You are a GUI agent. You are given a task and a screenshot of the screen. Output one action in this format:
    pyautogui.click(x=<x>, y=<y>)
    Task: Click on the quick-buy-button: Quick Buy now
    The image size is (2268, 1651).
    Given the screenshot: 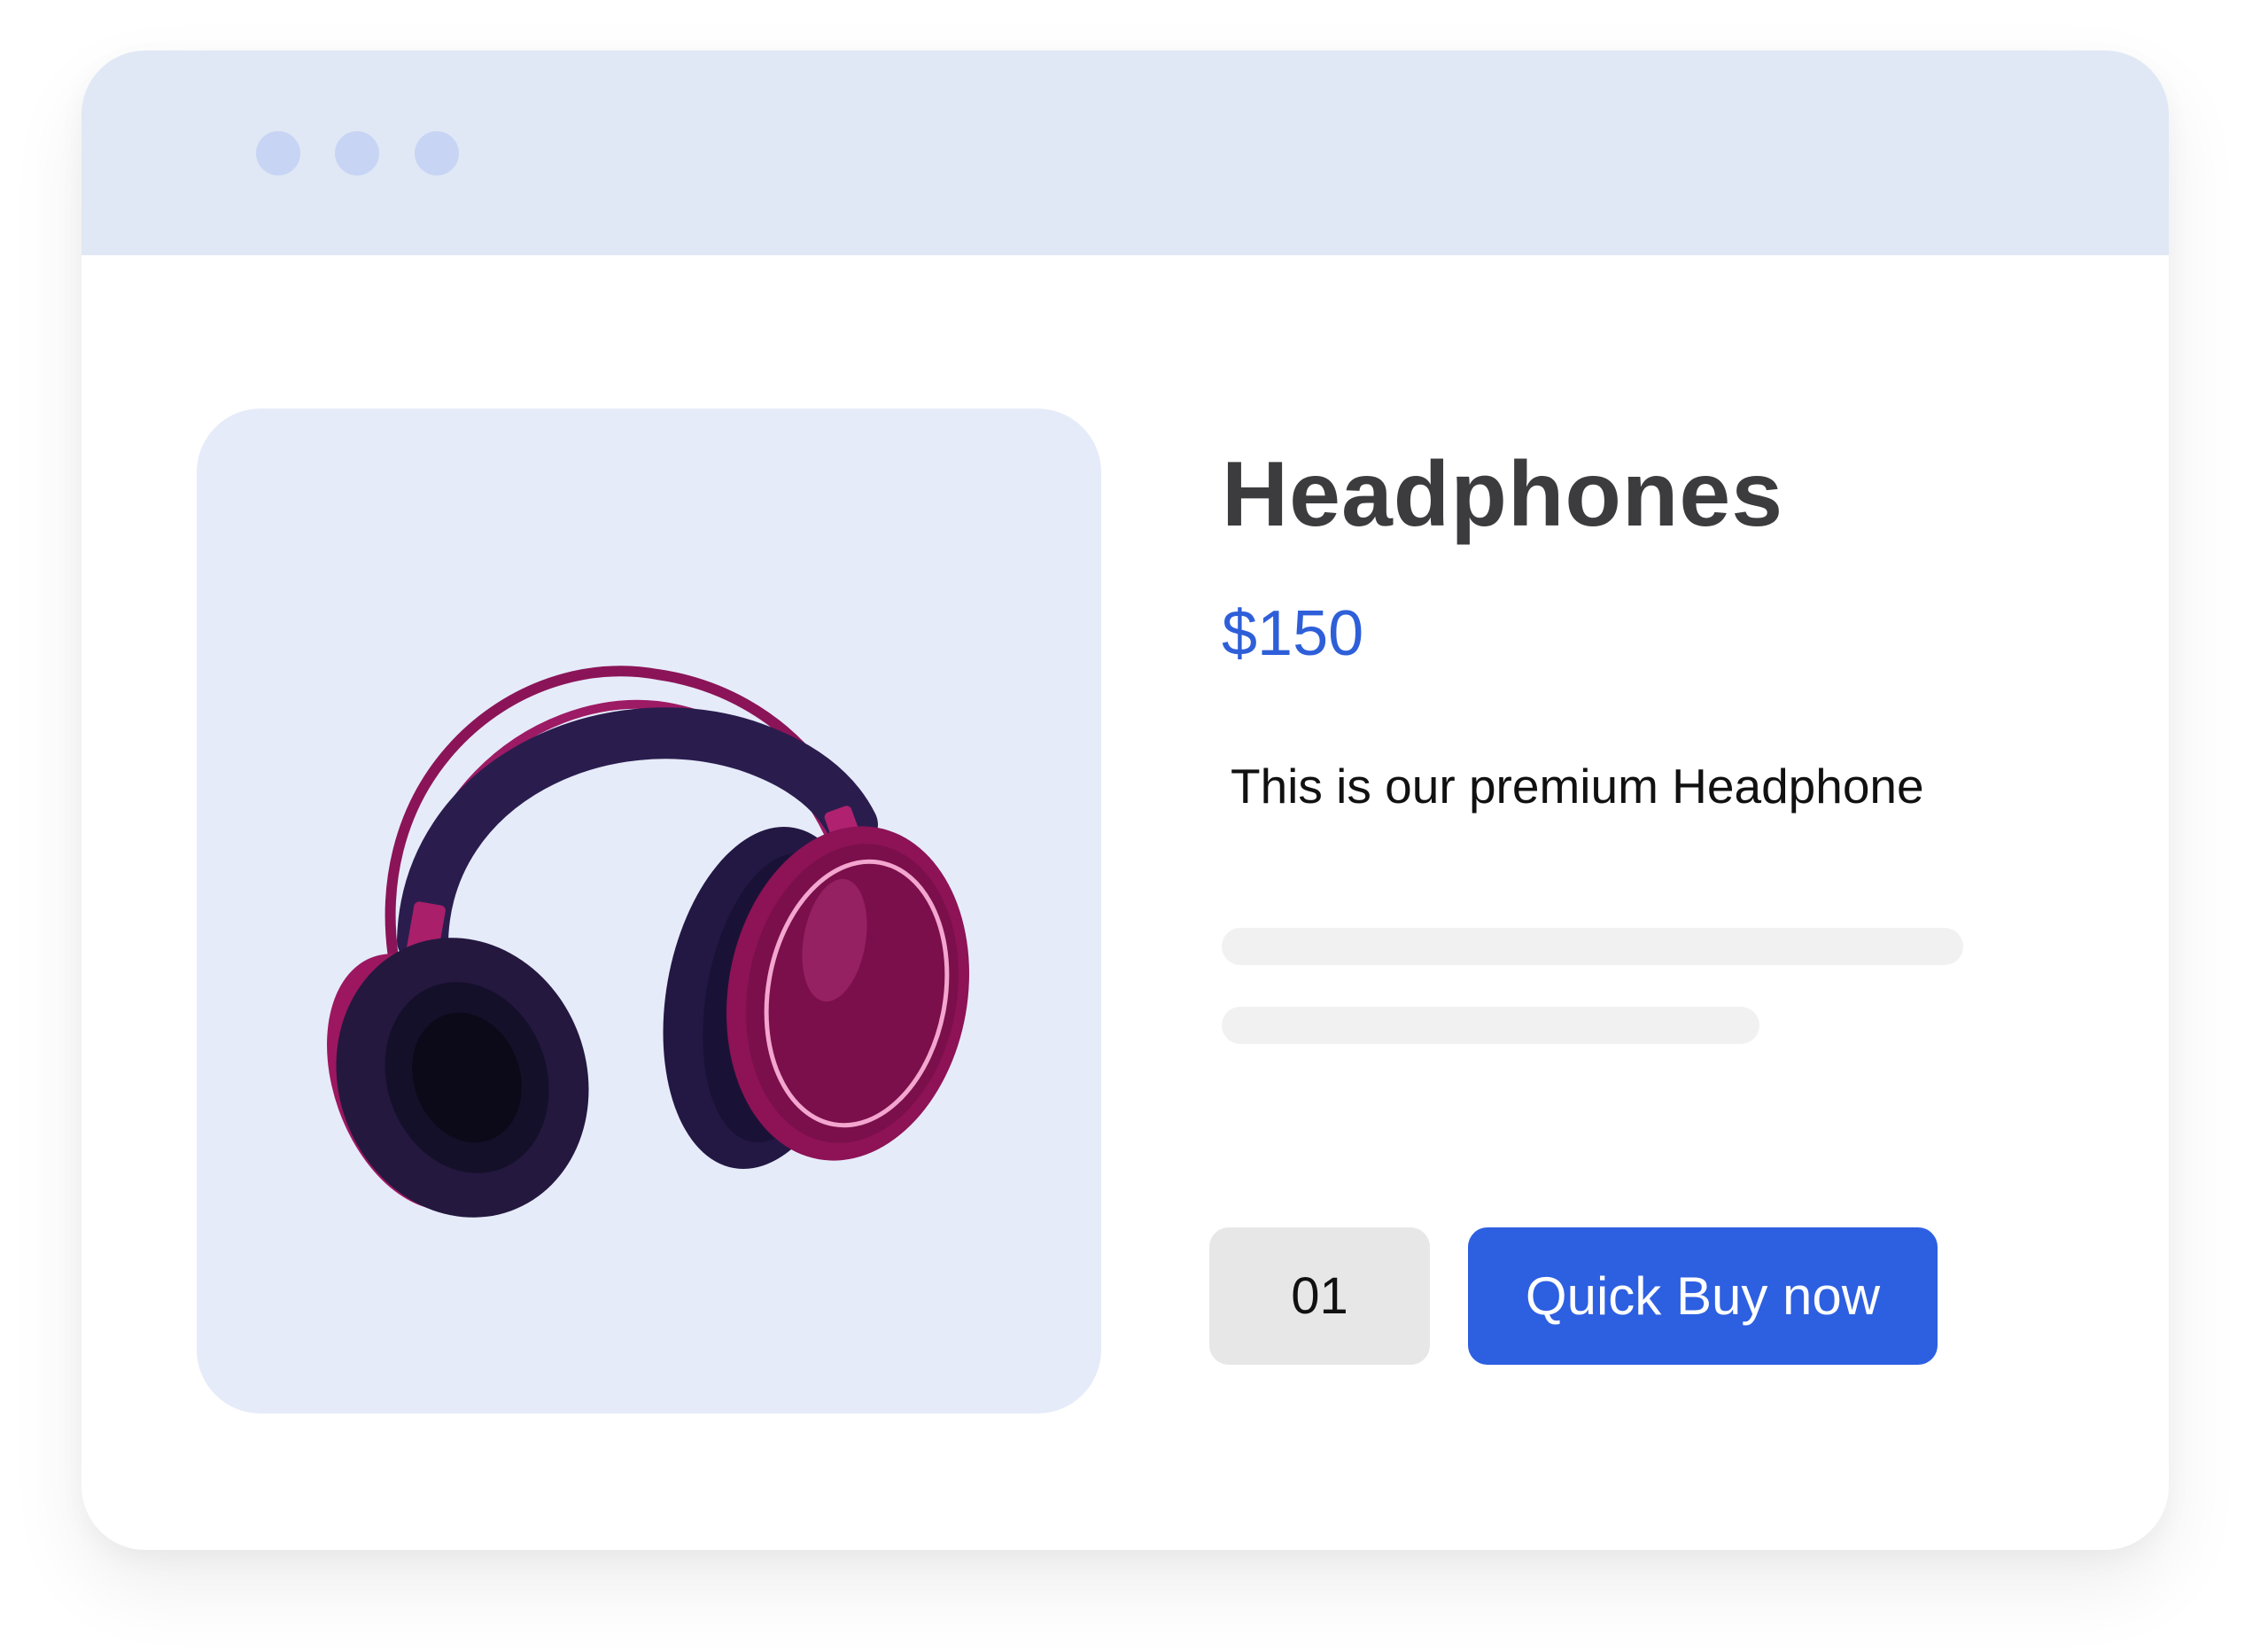 What is the action you would take?
    pyautogui.click(x=1703, y=1296)
    